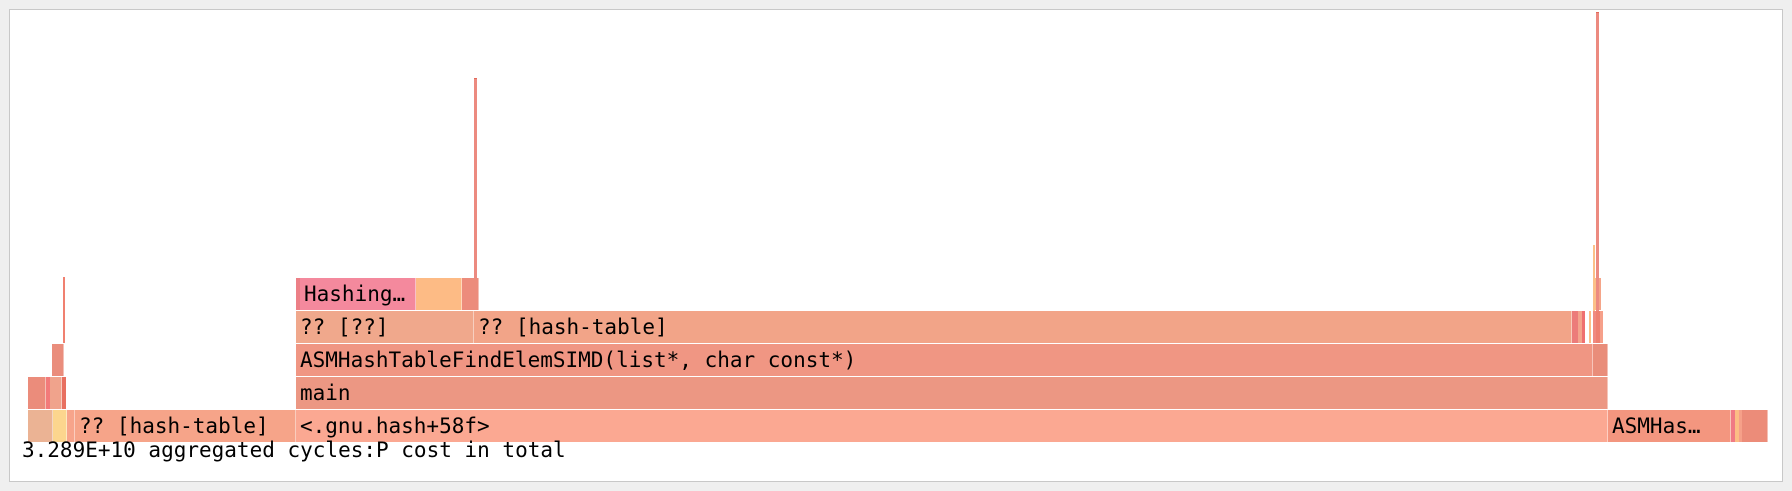  What do you see at coordinates (475, 178) in the screenshot?
I see `deep-stack-center` at bounding box center [475, 178].